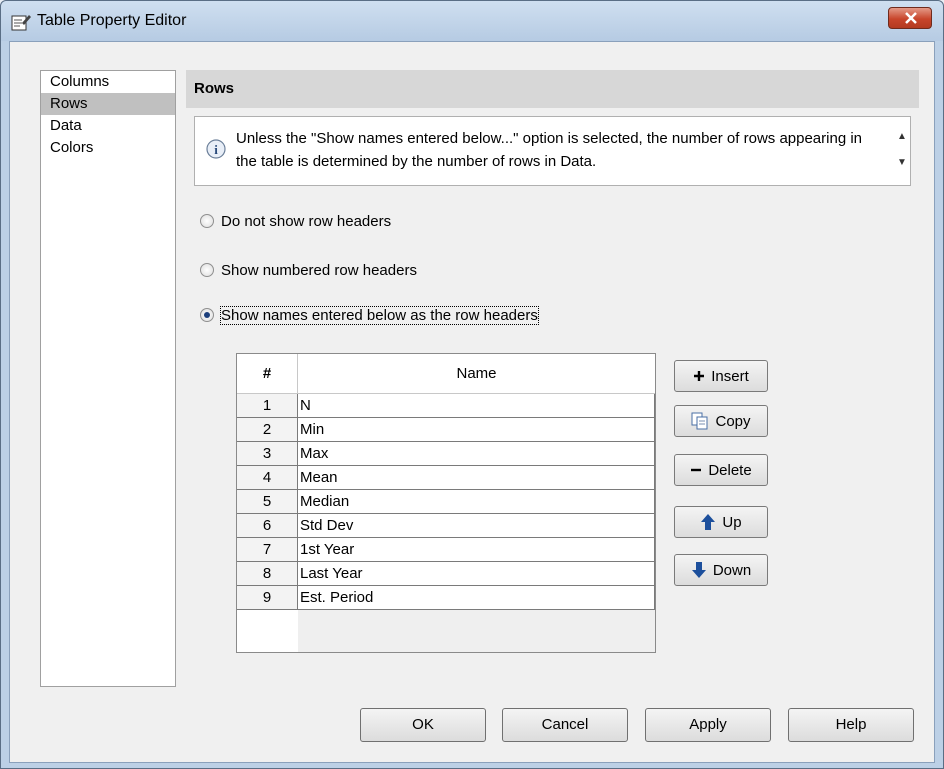  What do you see at coordinates (476, 574) in the screenshot?
I see `row-name-cell: Last Year` at bounding box center [476, 574].